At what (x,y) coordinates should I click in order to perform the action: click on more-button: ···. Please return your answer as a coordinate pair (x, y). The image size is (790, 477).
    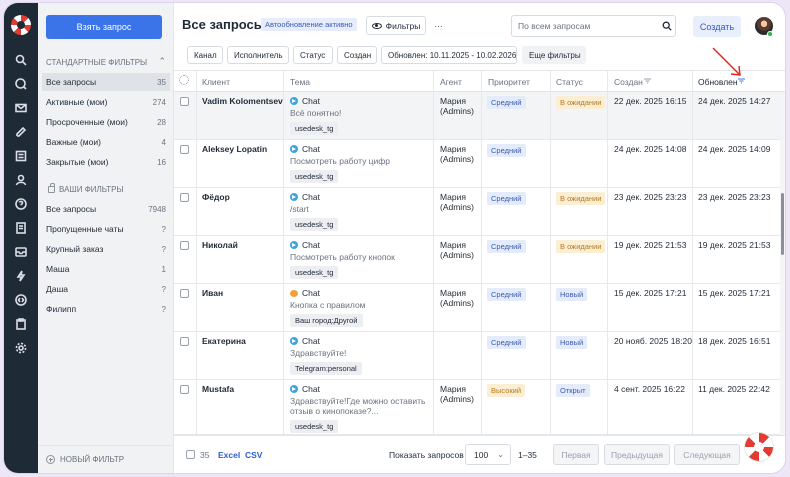
    Looking at the image, I should click on (438, 25).